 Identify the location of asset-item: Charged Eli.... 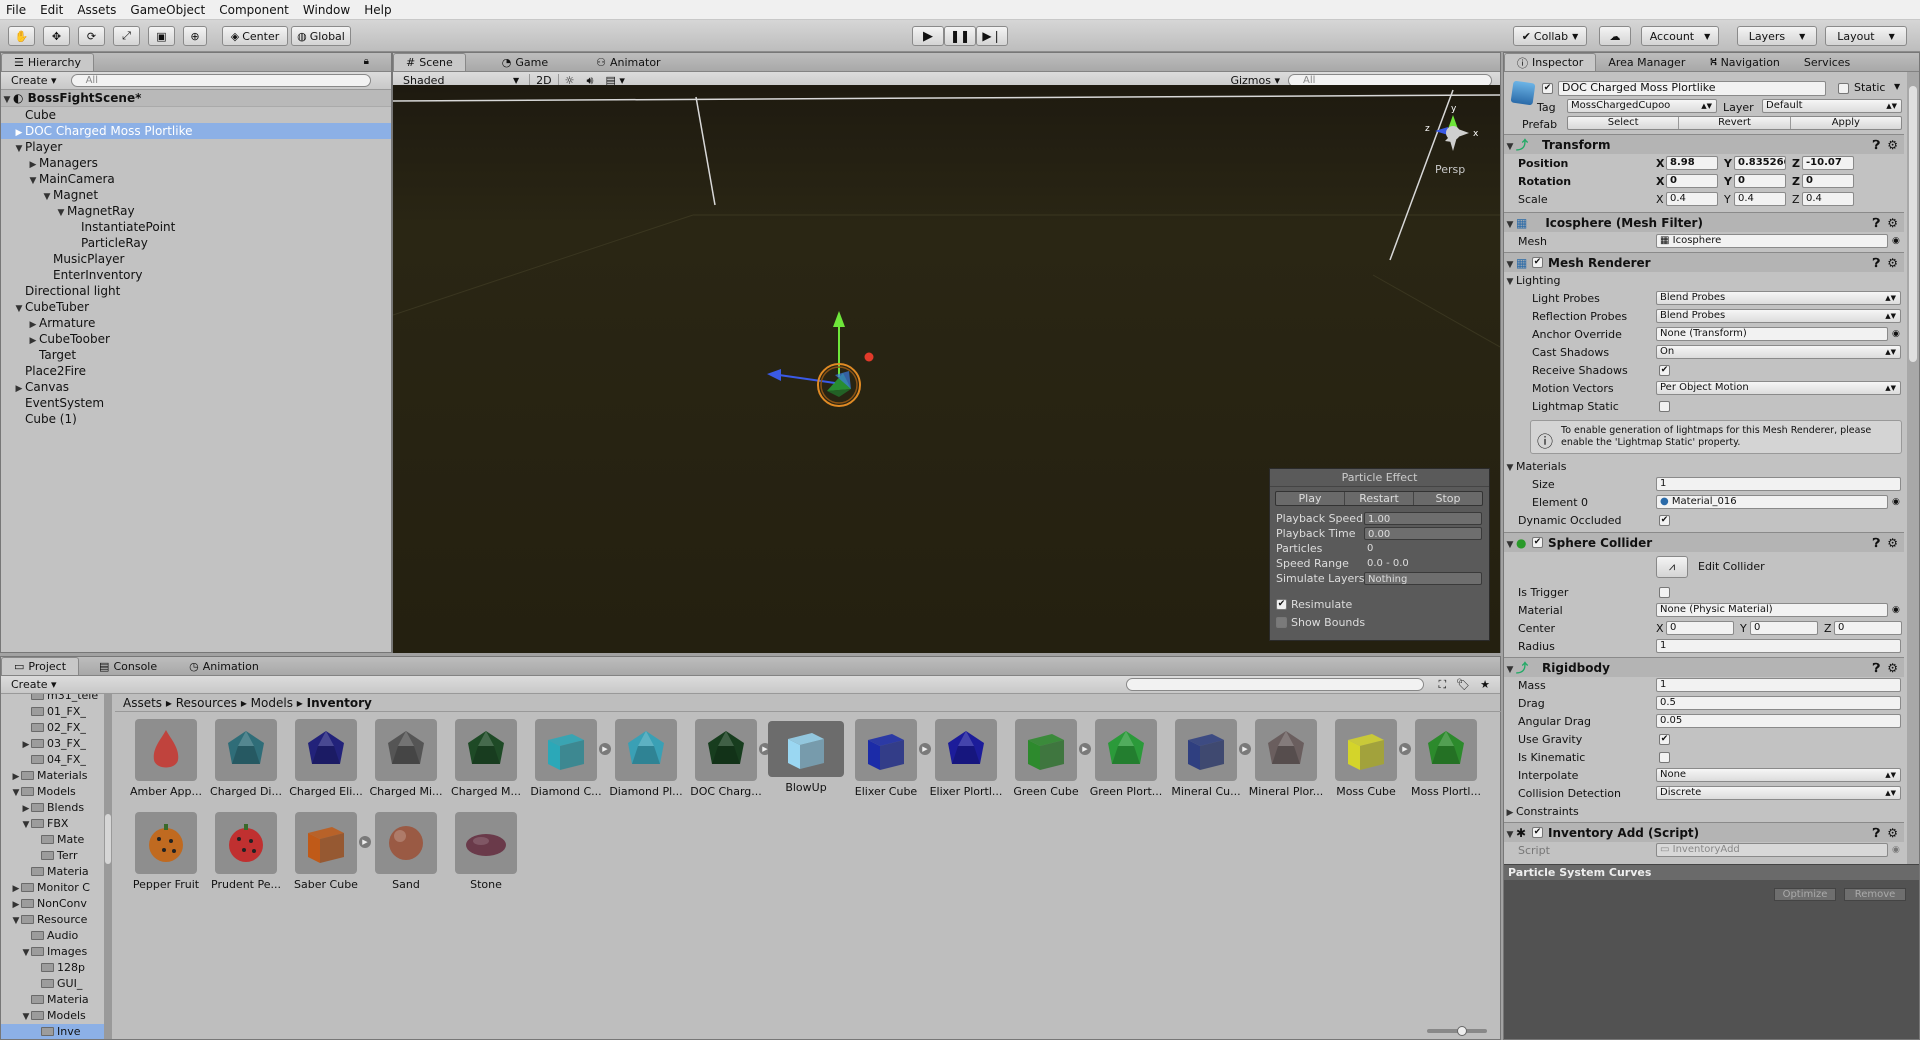
(326, 765).